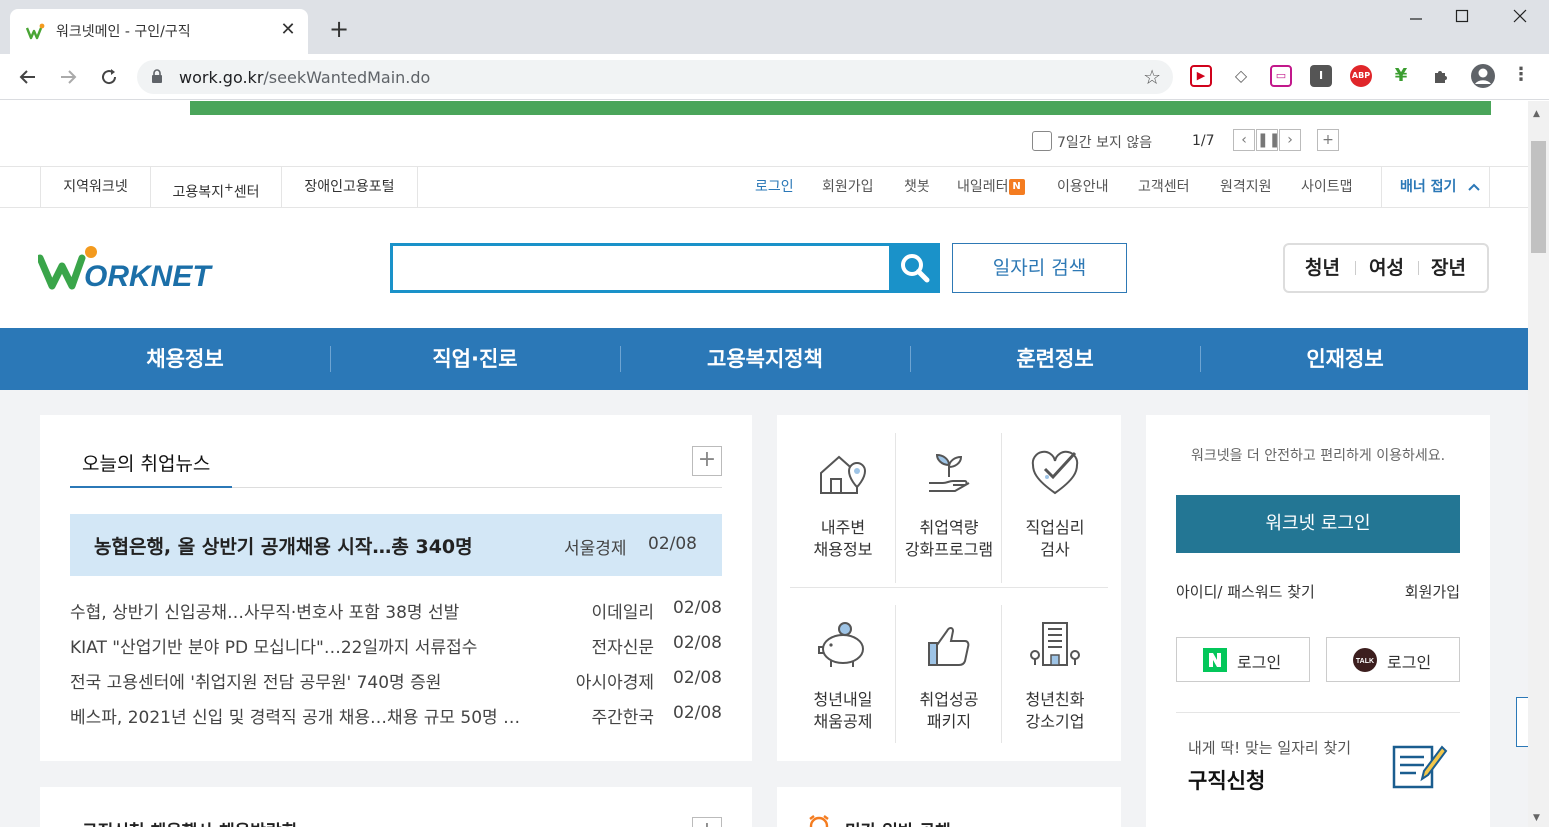 This screenshot has width=1549, height=827. What do you see at coordinates (1164, 187) in the screenshot?
I see `util-customer-center: 고객센터` at bounding box center [1164, 187].